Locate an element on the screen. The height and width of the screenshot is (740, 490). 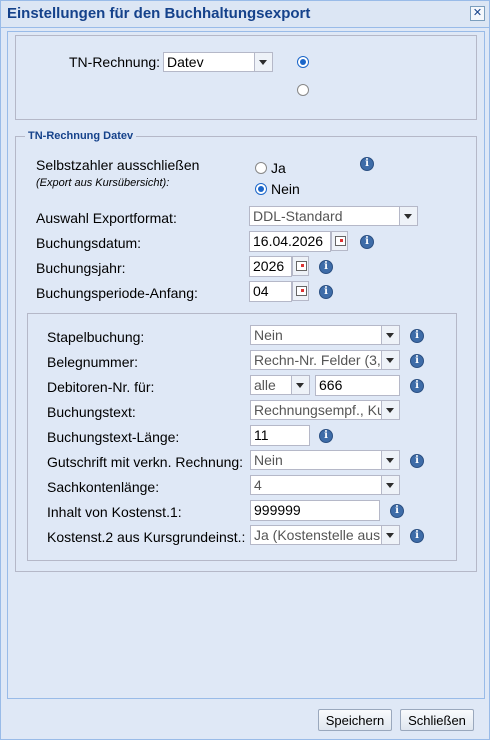
debitor-label: Debitoren-Nr. für: is located at coordinates (101, 387).